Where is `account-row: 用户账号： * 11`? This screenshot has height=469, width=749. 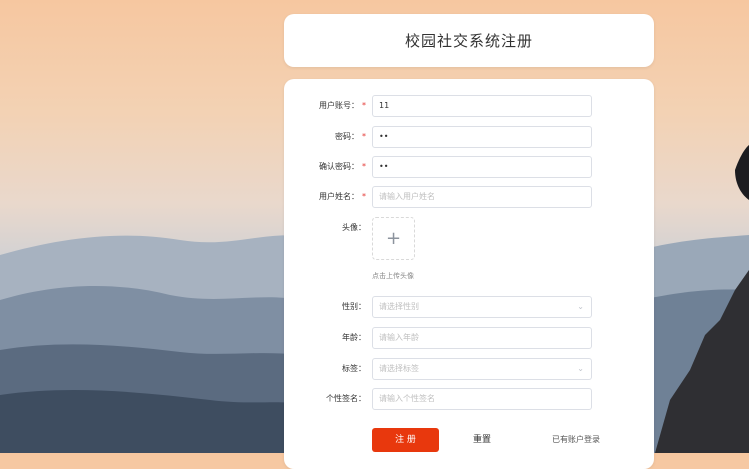
account-row: 用户账号： * 11 is located at coordinates (469, 106).